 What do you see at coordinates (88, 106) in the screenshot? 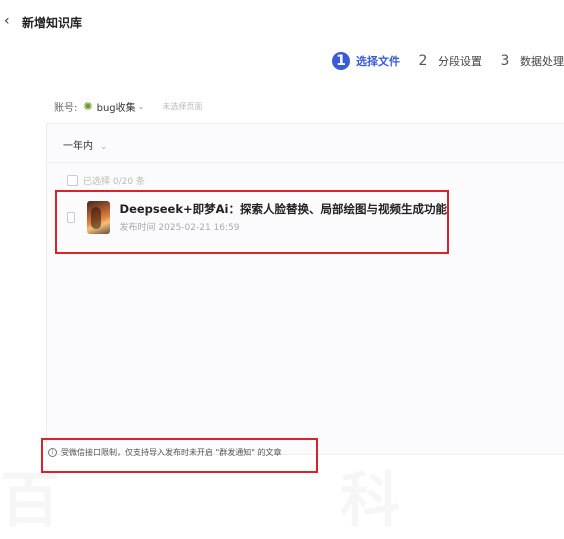
I see `bug-icon: ✺` at bounding box center [88, 106].